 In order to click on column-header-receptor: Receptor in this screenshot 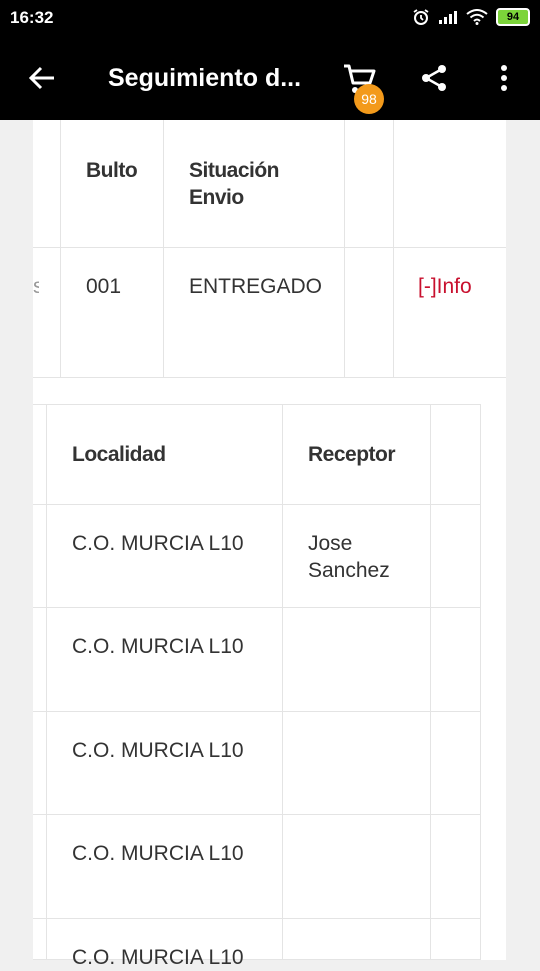, I will do `click(352, 454)`.